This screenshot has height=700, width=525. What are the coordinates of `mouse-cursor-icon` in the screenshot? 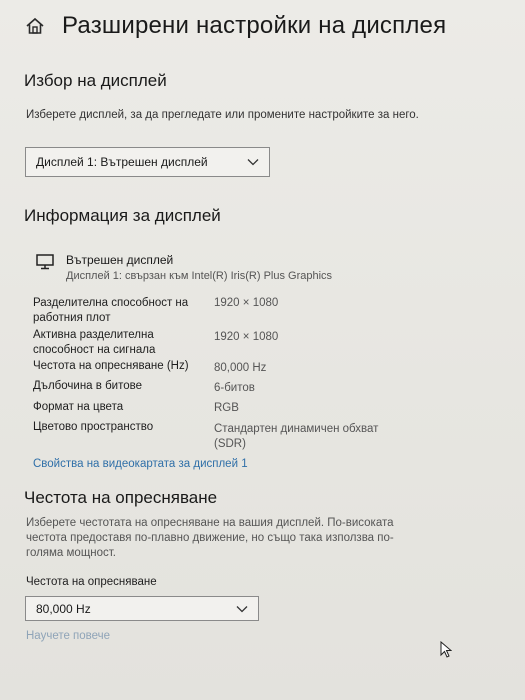 It's located at (446, 649).